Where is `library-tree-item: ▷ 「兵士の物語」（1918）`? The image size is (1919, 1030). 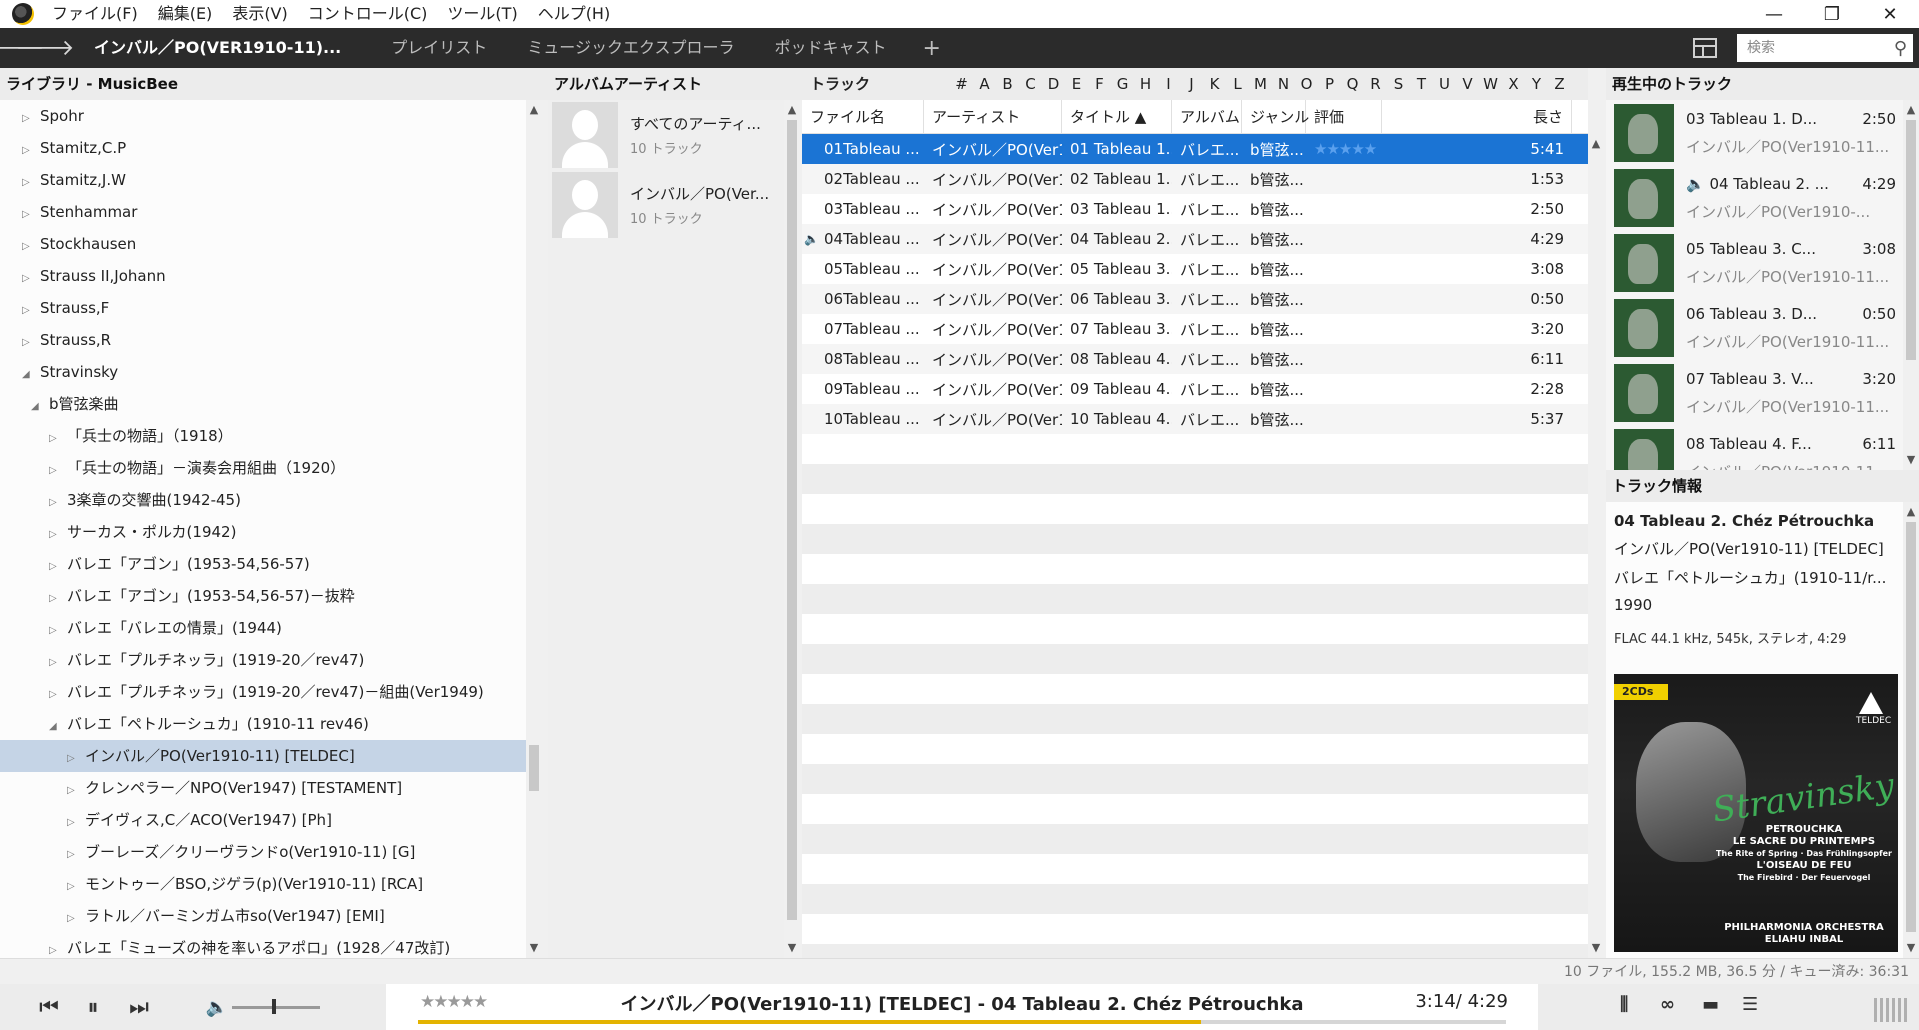
library-tree-item: ▷ 「兵士の物語」（1918） is located at coordinates (265, 436).